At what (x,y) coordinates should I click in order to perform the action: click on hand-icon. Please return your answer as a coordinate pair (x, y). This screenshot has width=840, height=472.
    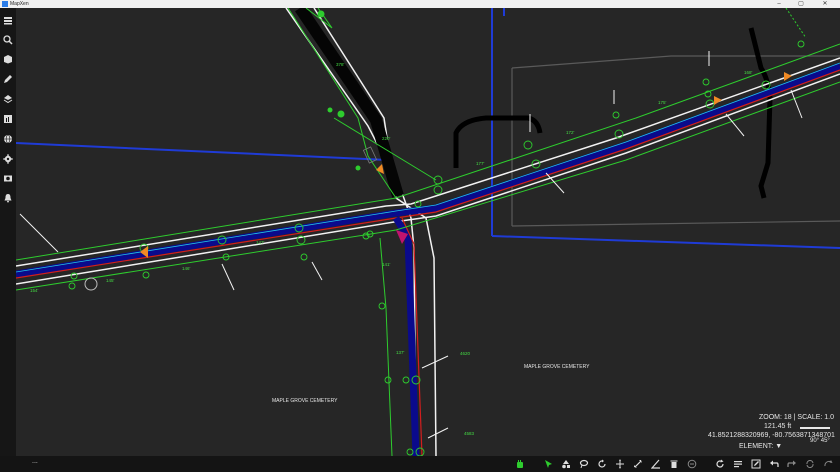
    Looking at the image, I should click on (520, 464).